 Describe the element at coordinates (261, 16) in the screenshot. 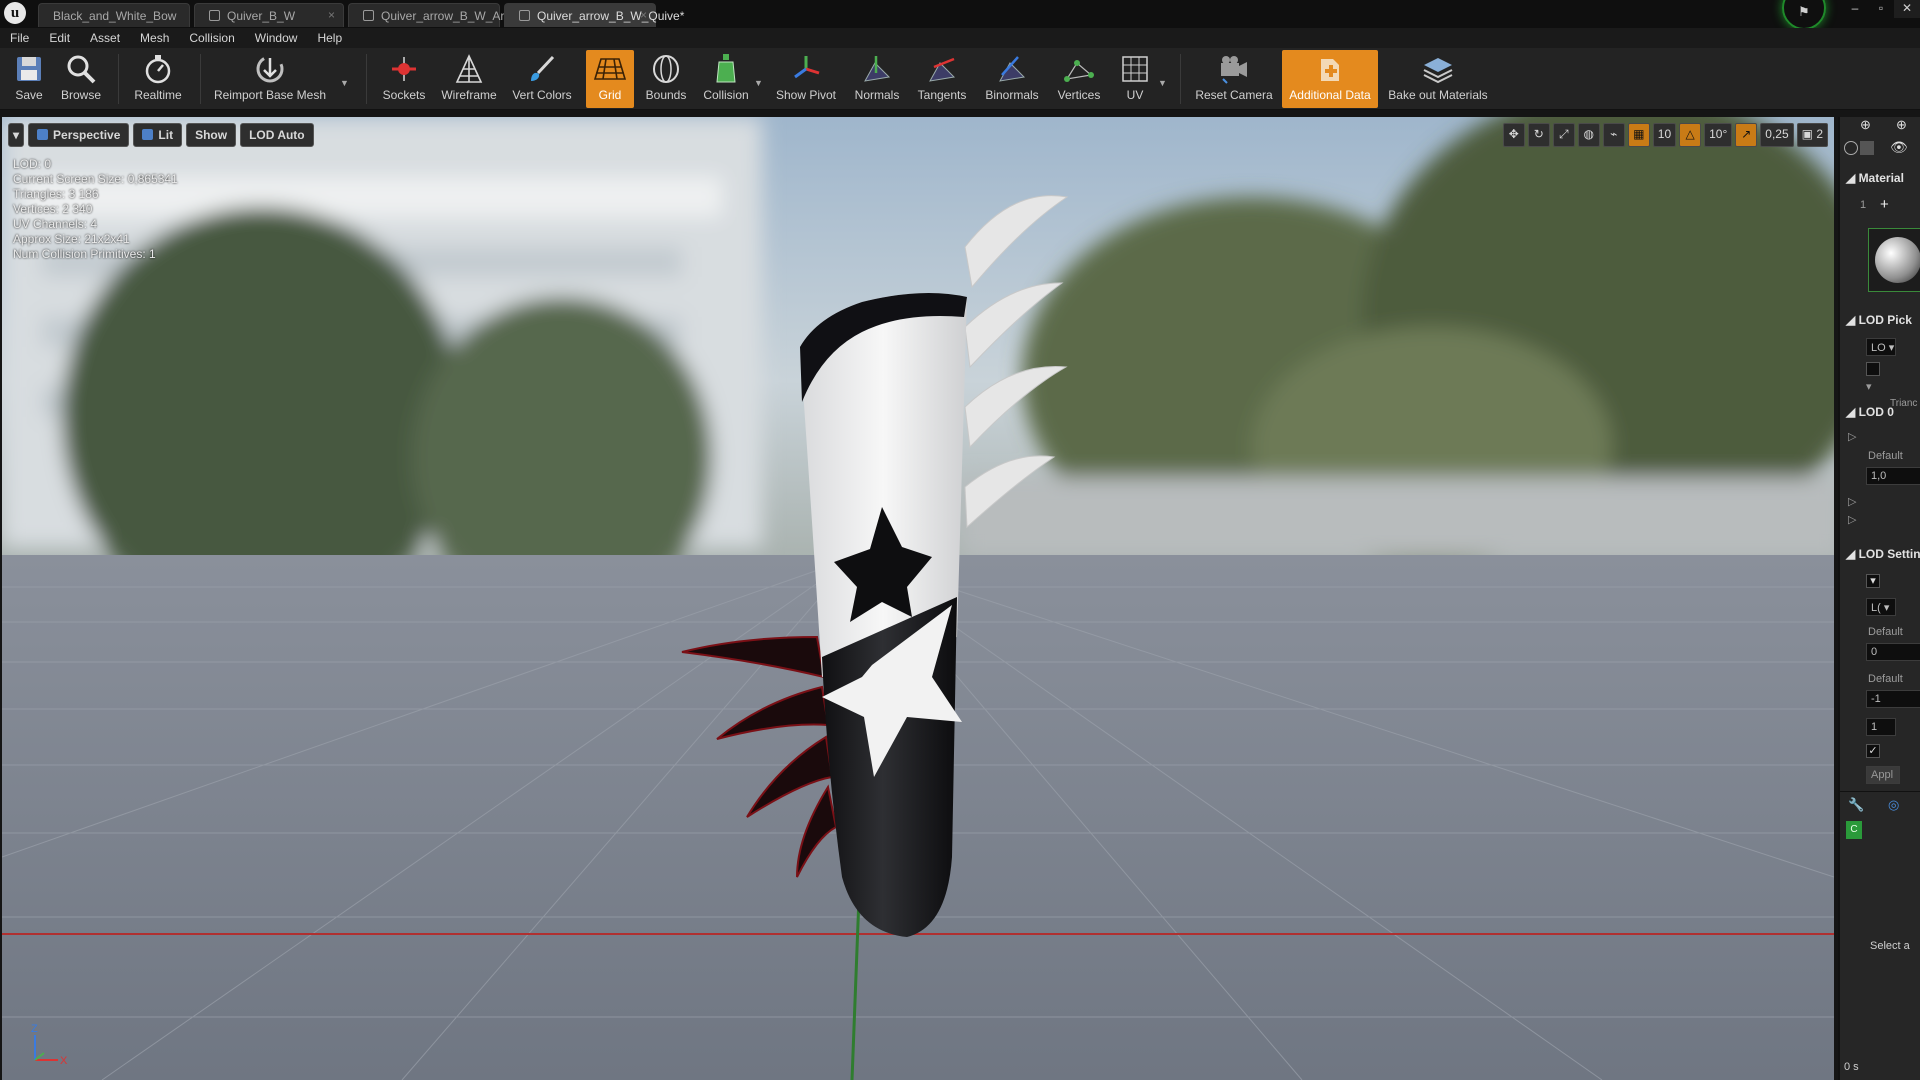

I see `tab-label: Quiver_B_W` at that location.